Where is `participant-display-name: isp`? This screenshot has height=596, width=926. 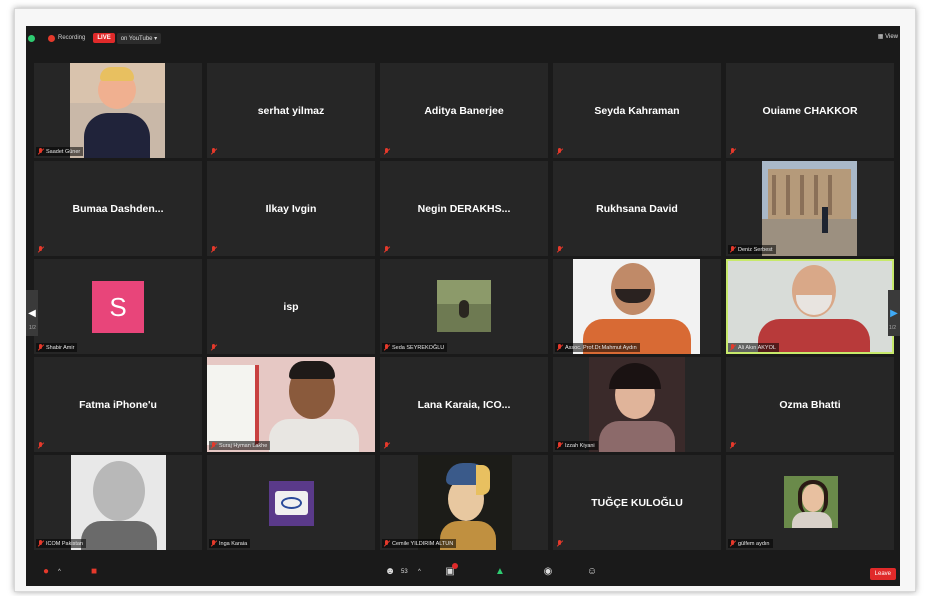 participant-display-name: isp is located at coordinates (291, 306).